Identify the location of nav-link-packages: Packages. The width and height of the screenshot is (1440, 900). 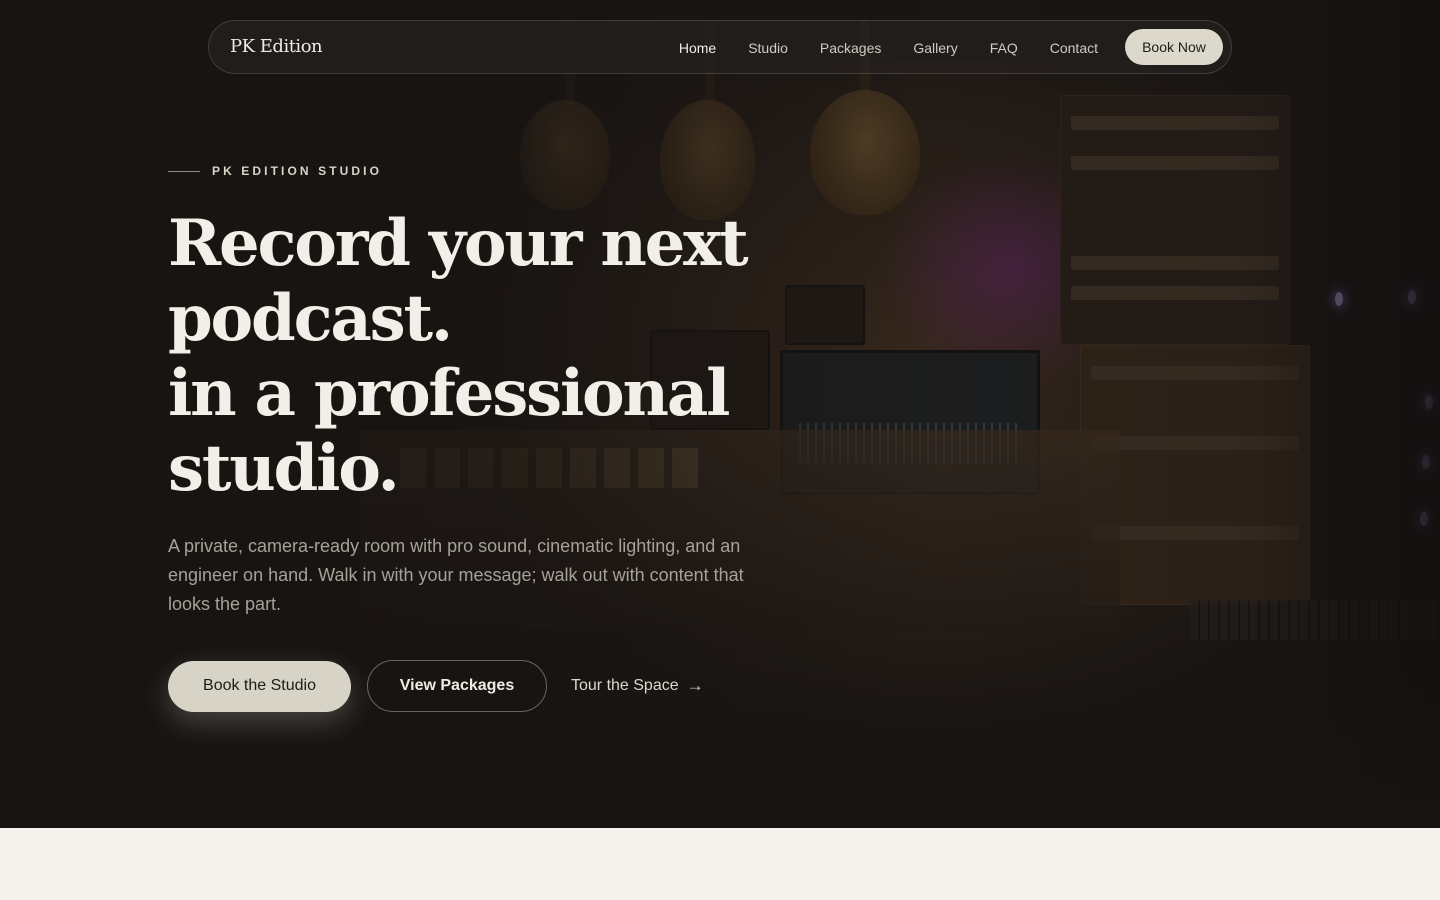
(850, 48).